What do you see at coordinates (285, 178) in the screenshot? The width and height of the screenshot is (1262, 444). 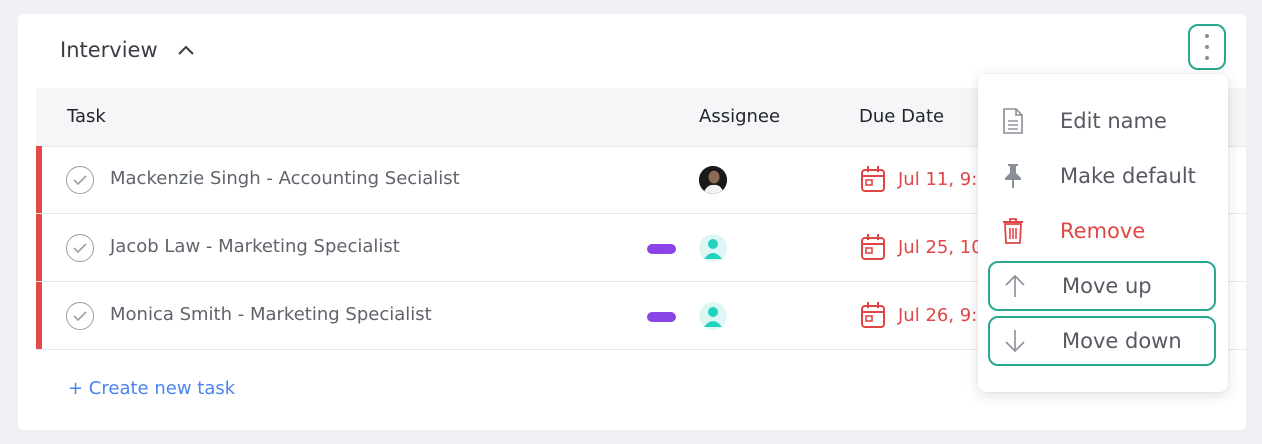 I see `task-name: Mackenzie Singh - Accounting Secialist` at bounding box center [285, 178].